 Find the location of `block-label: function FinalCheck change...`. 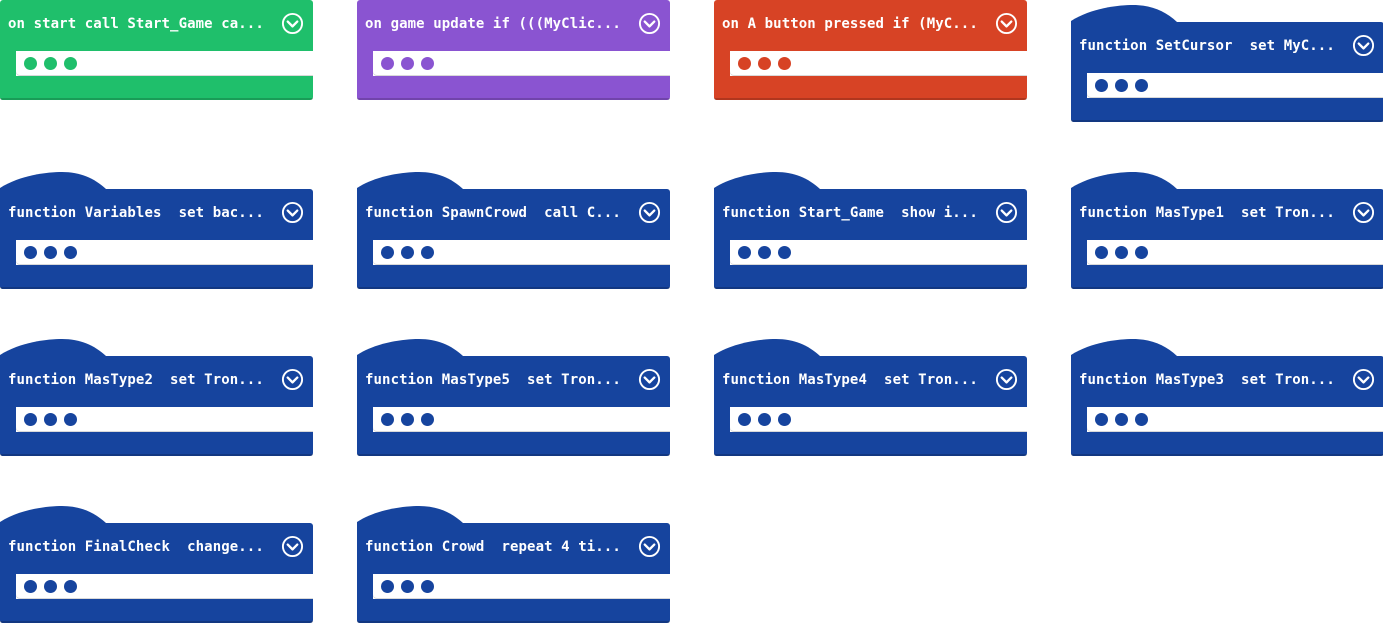

block-label: function FinalCheck change... is located at coordinates (136, 547).